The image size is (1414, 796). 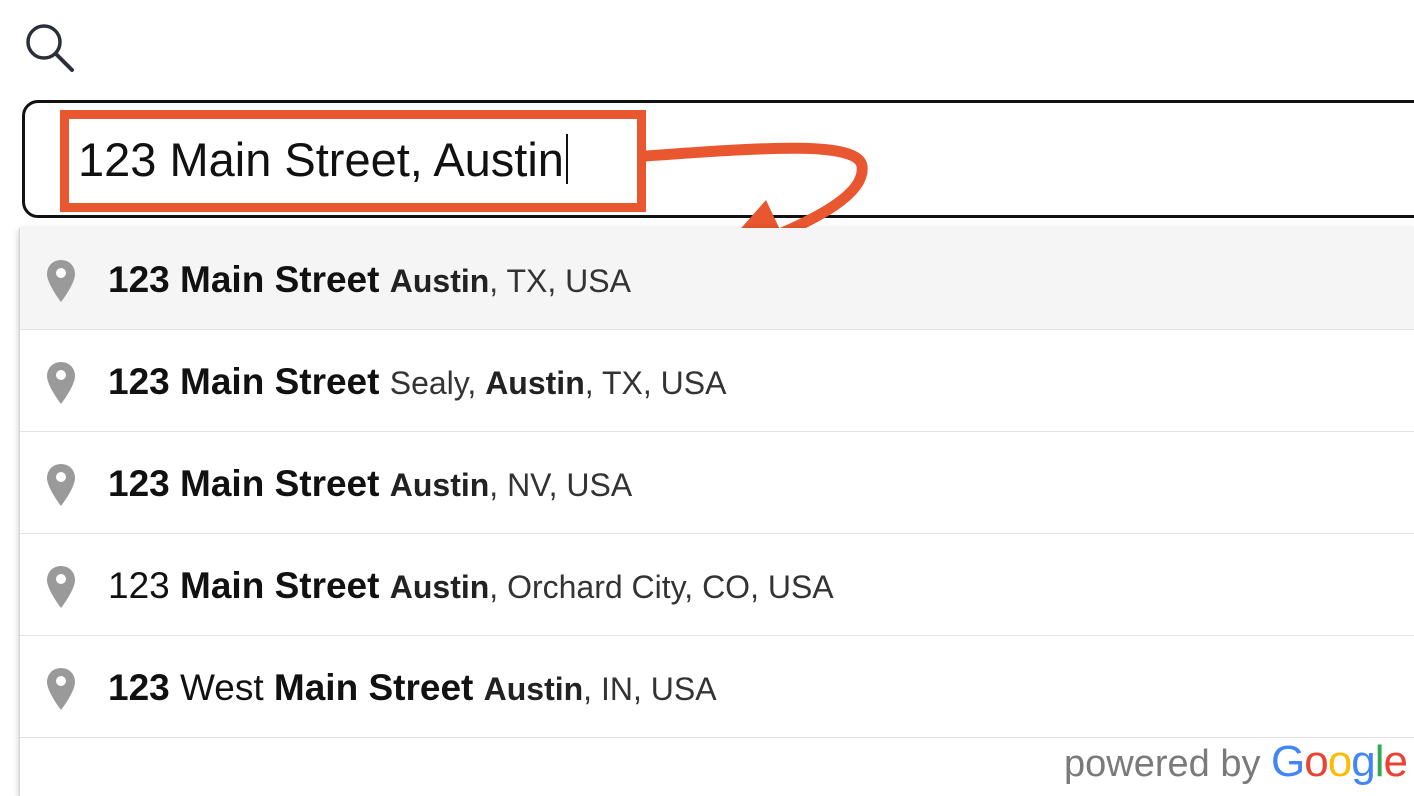 What do you see at coordinates (417, 381) in the screenshot?
I see `suggestion-text: 123 Main Street Sealy, Austin, TX, USA` at bounding box center [417, 381].